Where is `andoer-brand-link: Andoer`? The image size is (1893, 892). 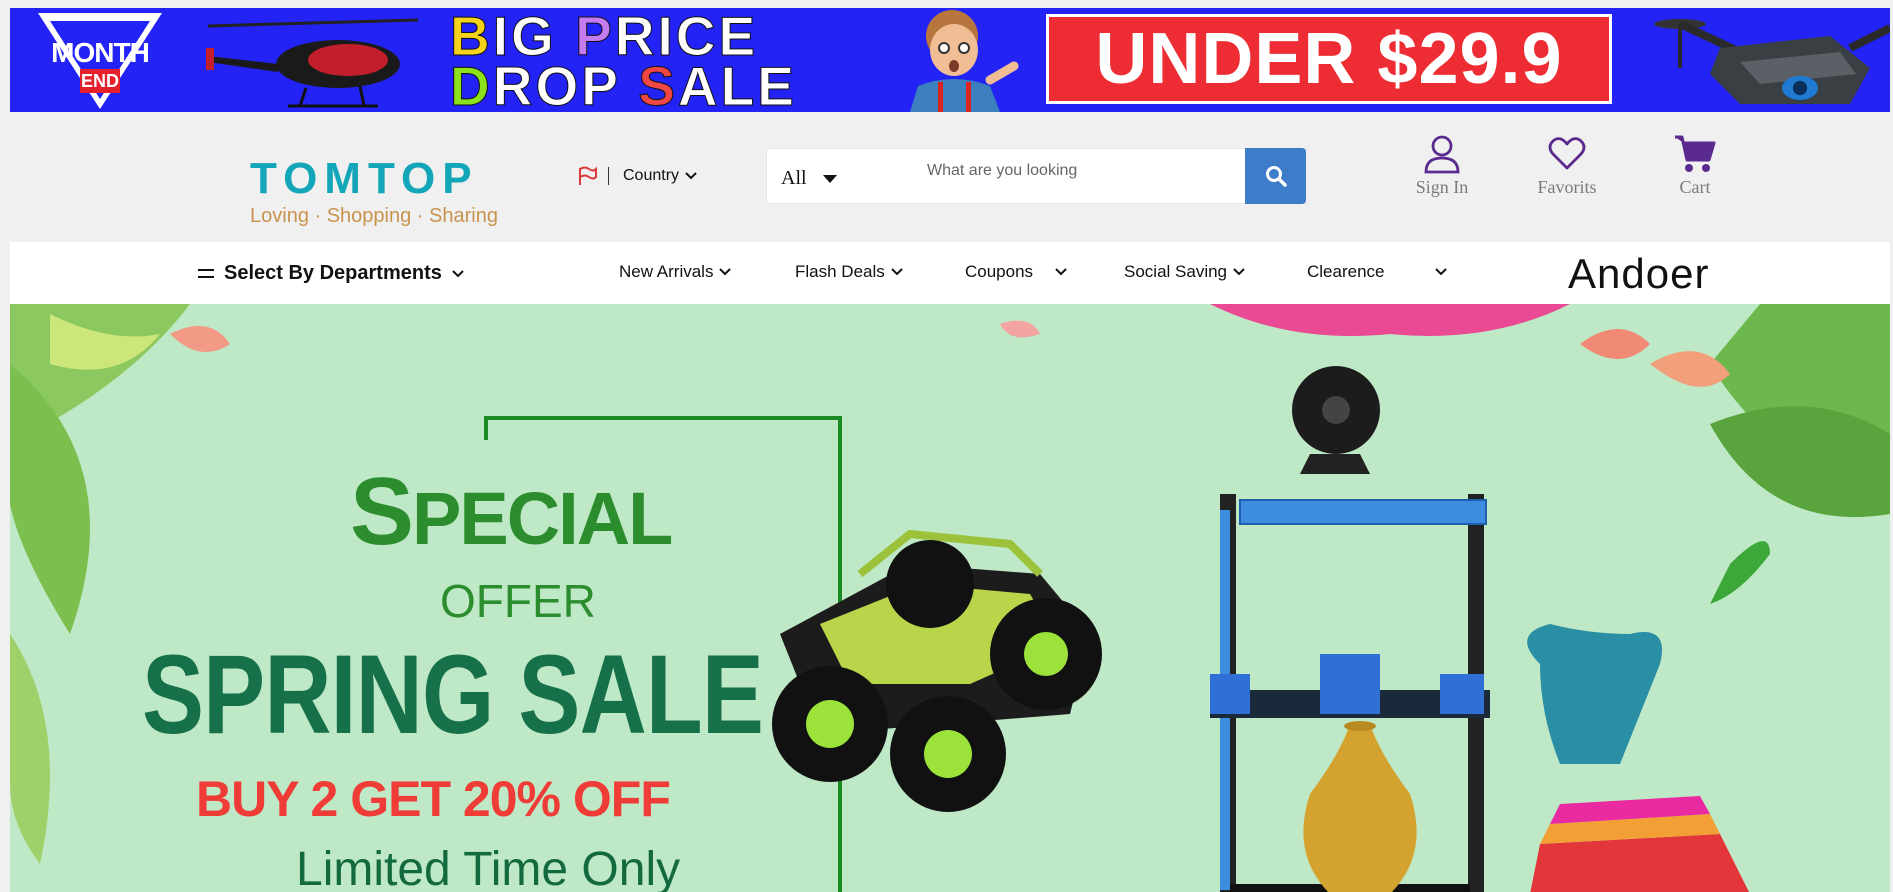 andoer-brand-link: Andoer is located at coordinates (1638, 274).